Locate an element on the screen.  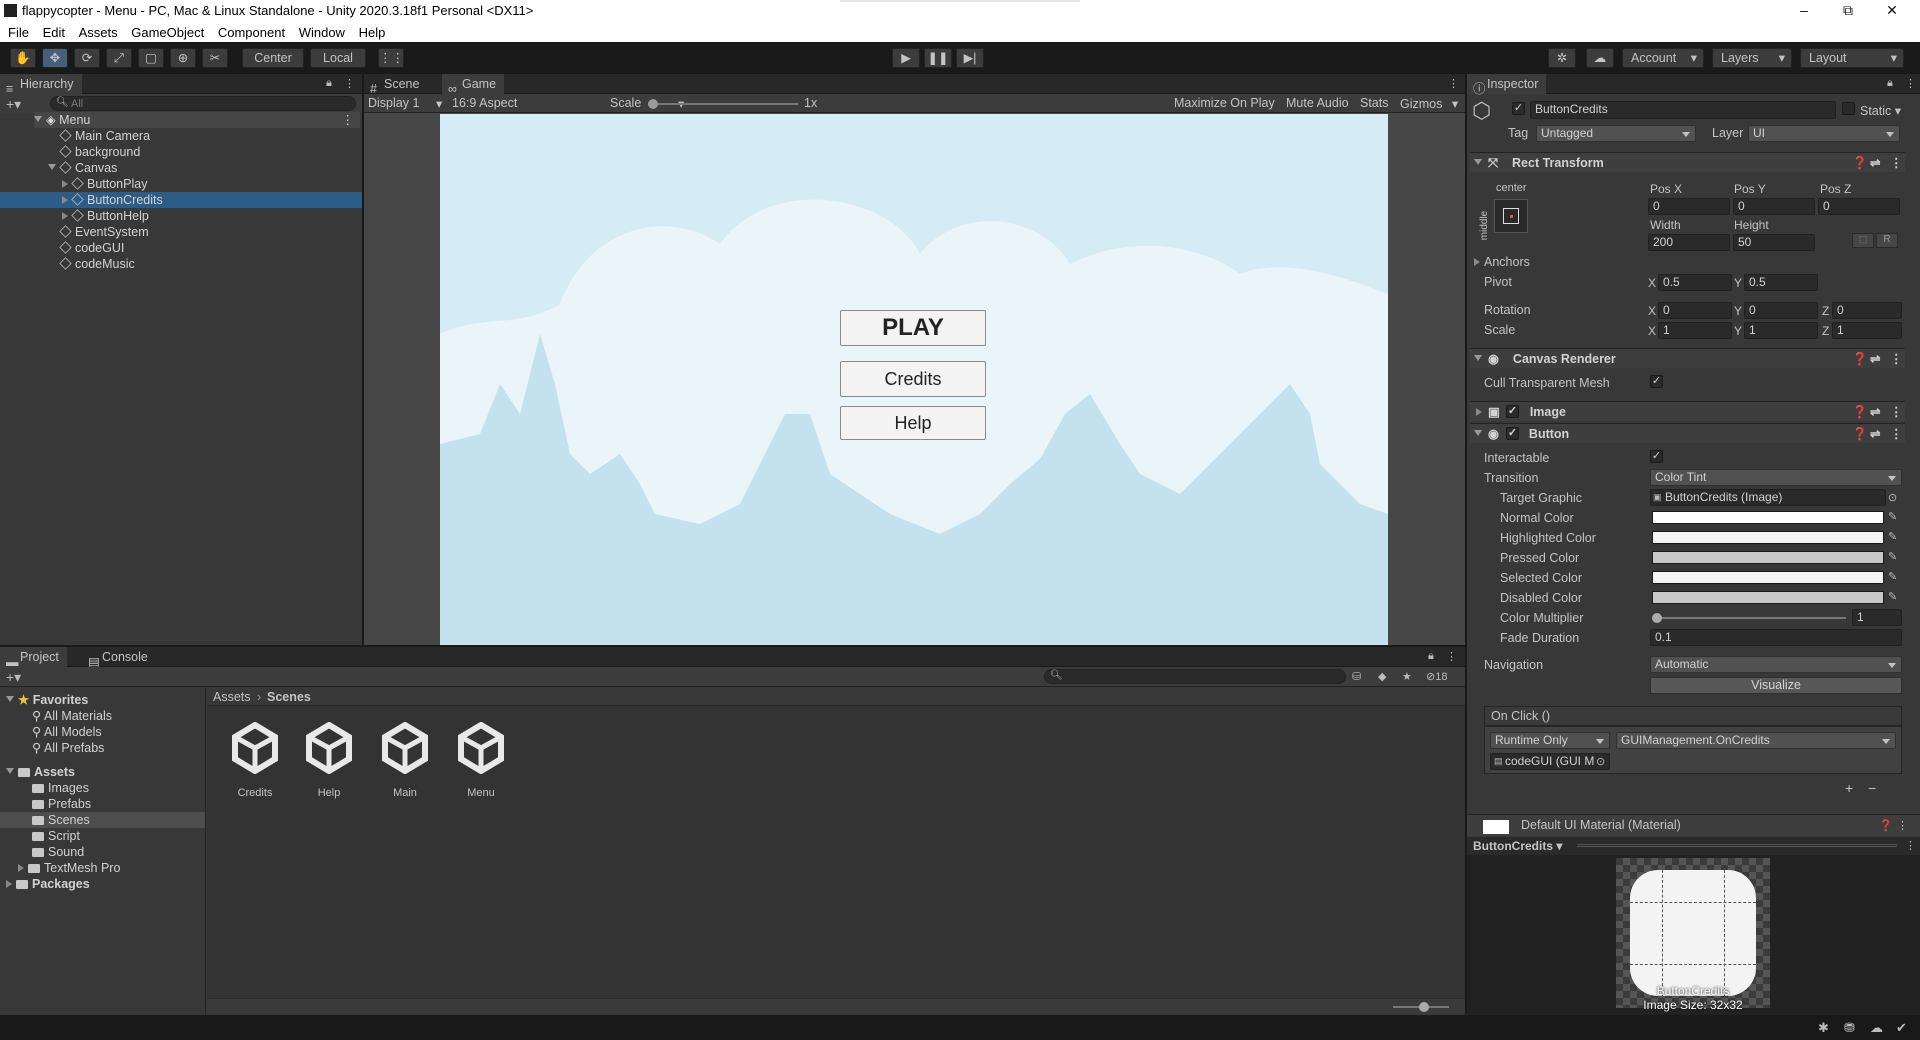
image-component-header: ▣ ✓ Image ❓ ⇌ ⋮ is located at coordinates (1687, 411).